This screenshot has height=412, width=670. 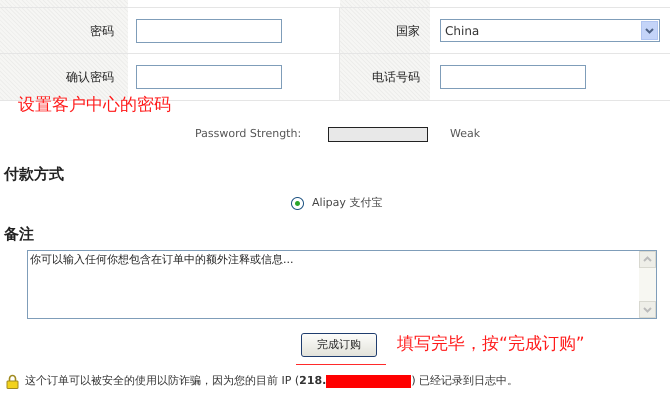 What do you see at coordinates (248, 134) in the screenshot?
I see `strength-label: Password Strength:` at bounding box center [248, 134].